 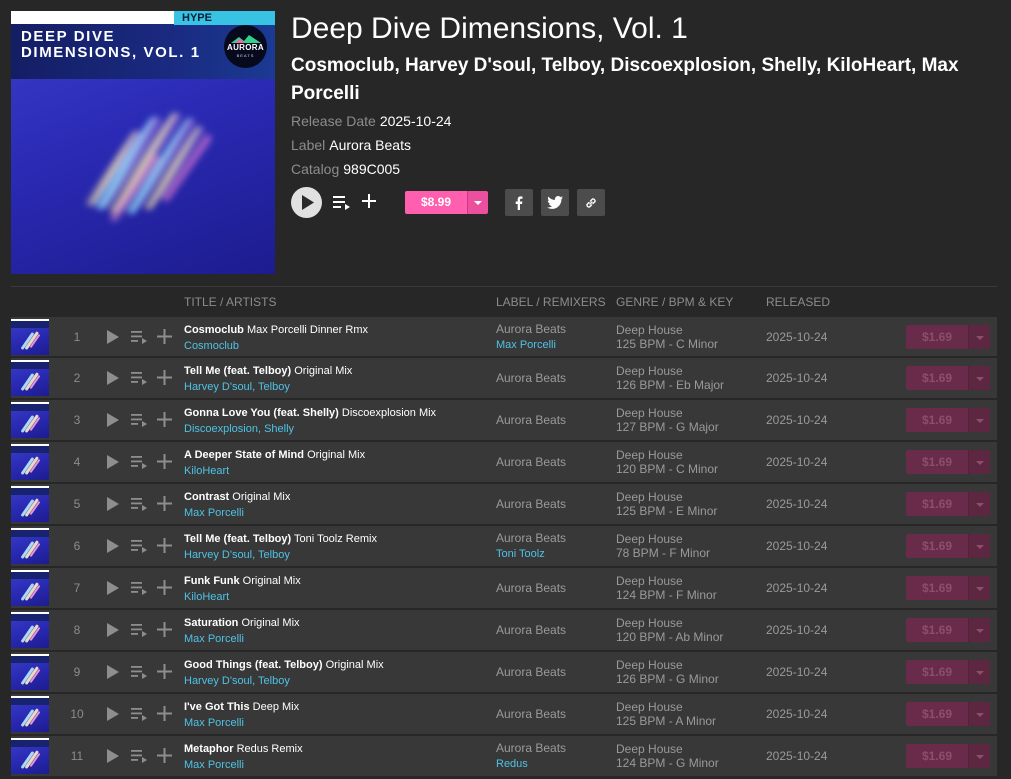 I want to click on track-title: I've Got This Deep Mix, so click(x=241, y=707).